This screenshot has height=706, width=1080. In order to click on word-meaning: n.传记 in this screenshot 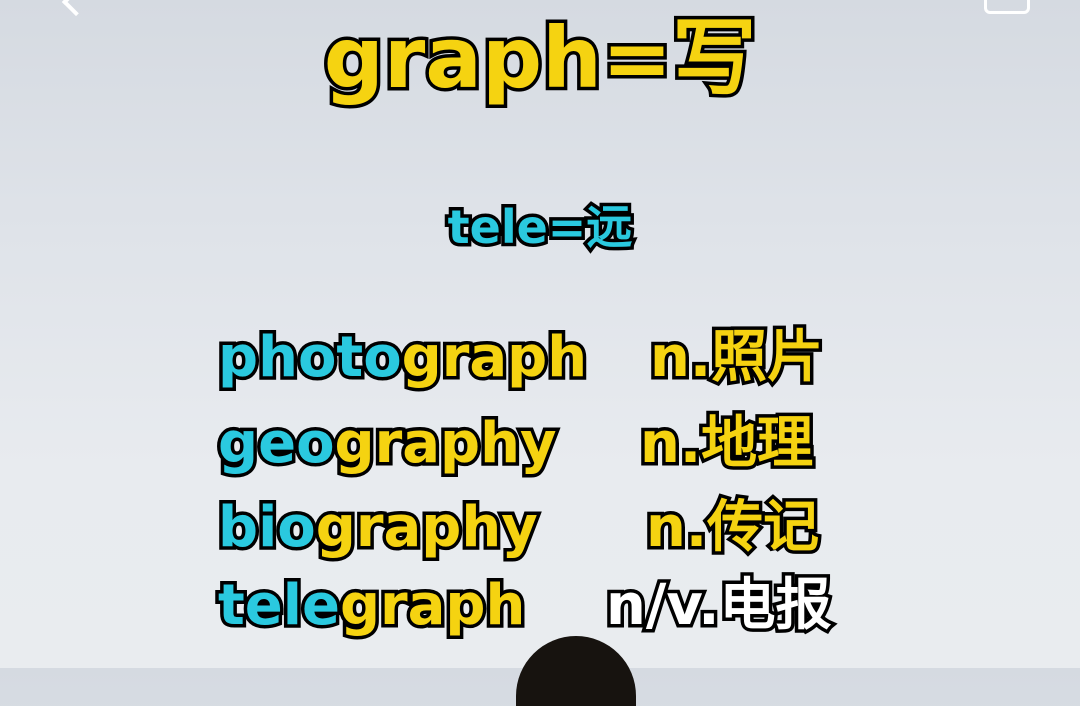, I will do `click(732, 528)`.